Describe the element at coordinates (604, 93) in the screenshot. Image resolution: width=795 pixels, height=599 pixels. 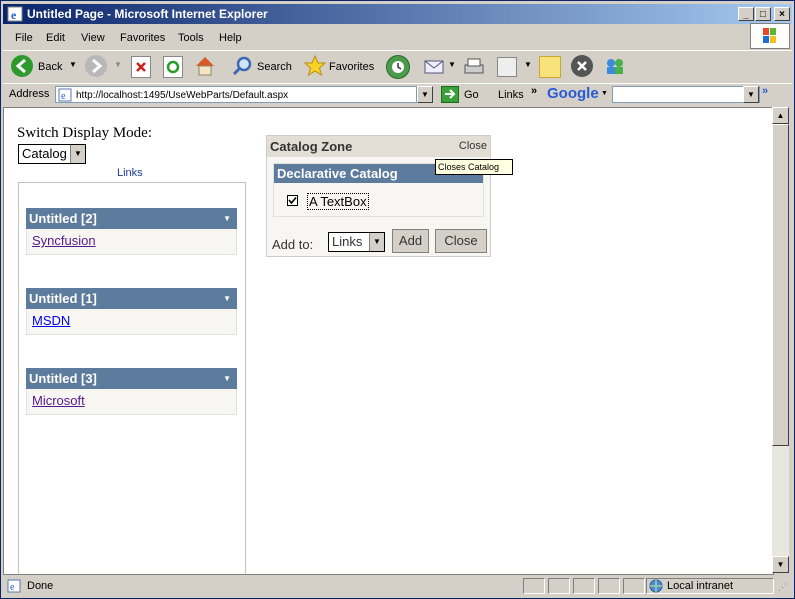
I see `google-dropdown-icon: ▼` at that location.